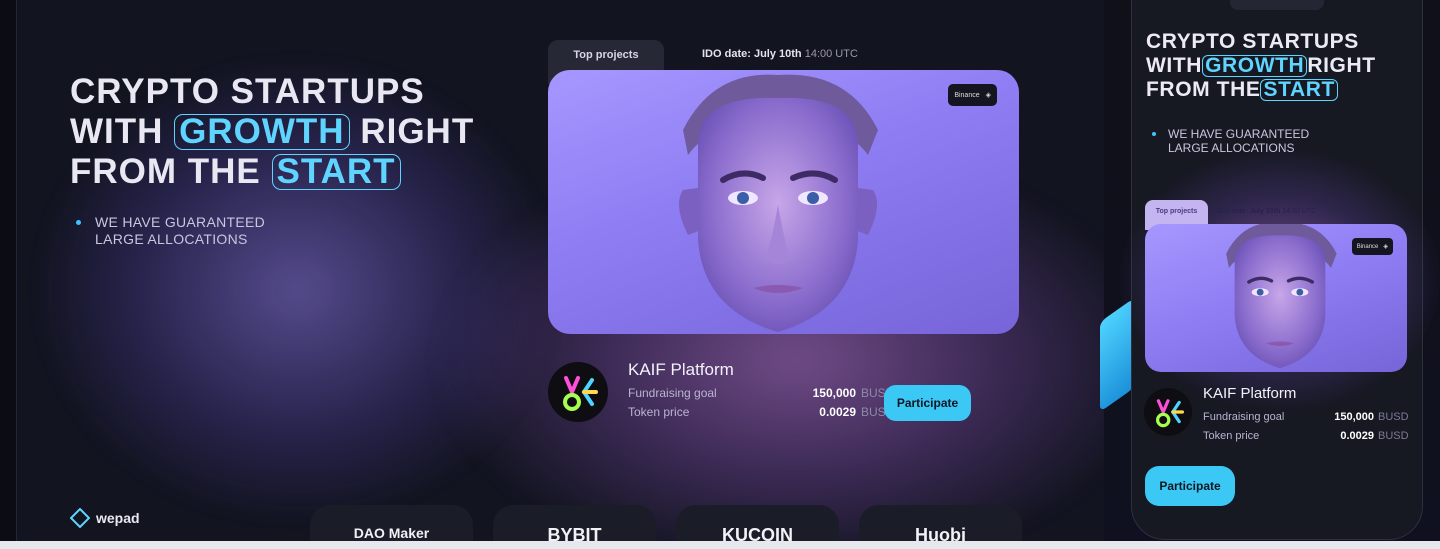 The image size is (1440, 549). Describe the element at coordinates (1393, 417) in the screenshot. I see `m-stat-unit-goal: BUSD` at that location.